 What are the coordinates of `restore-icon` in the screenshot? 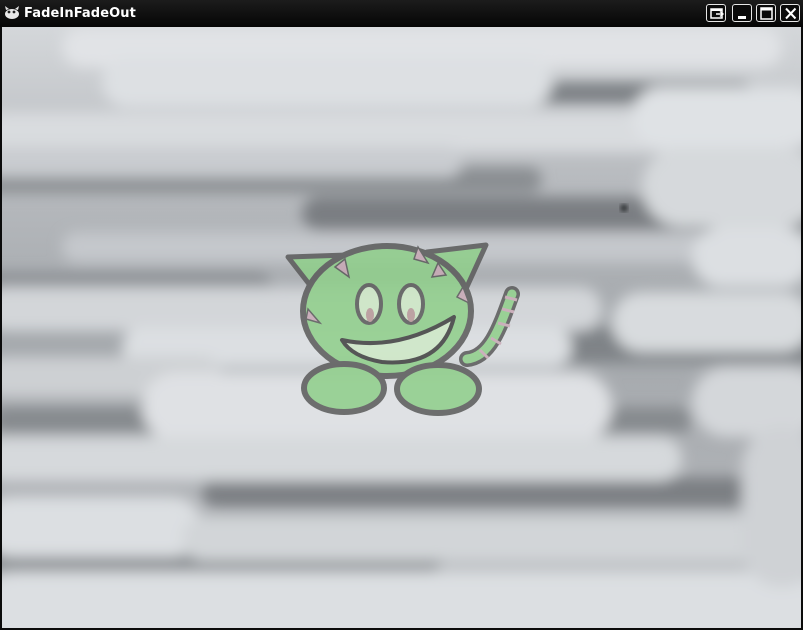 It's located at (717, 13).